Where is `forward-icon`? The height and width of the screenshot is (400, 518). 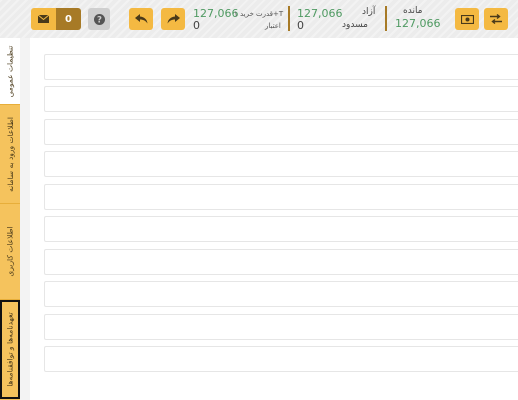
forward-icon is located at coordinates (173, 19).